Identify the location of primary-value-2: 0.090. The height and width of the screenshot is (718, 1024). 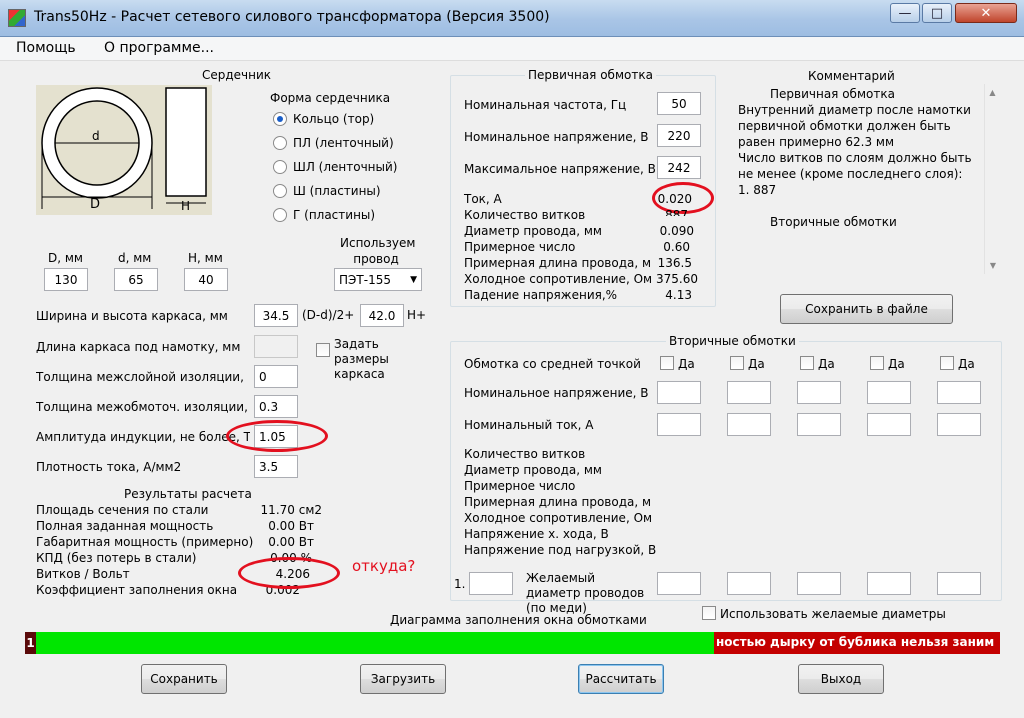
(676, 231).